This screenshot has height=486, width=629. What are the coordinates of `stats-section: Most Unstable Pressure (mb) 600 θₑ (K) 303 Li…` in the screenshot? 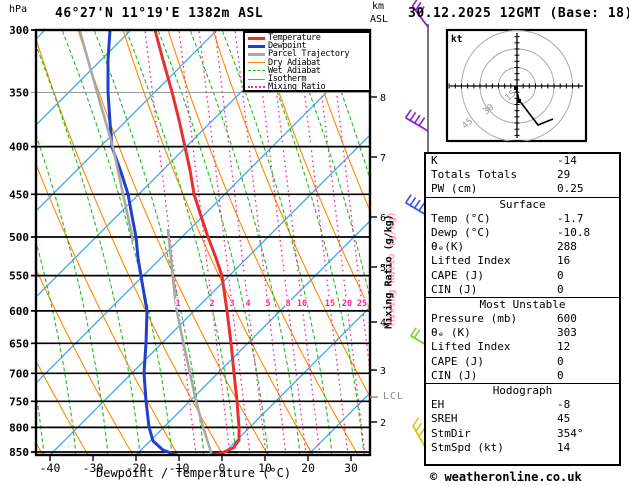 It's located at (522, 339).